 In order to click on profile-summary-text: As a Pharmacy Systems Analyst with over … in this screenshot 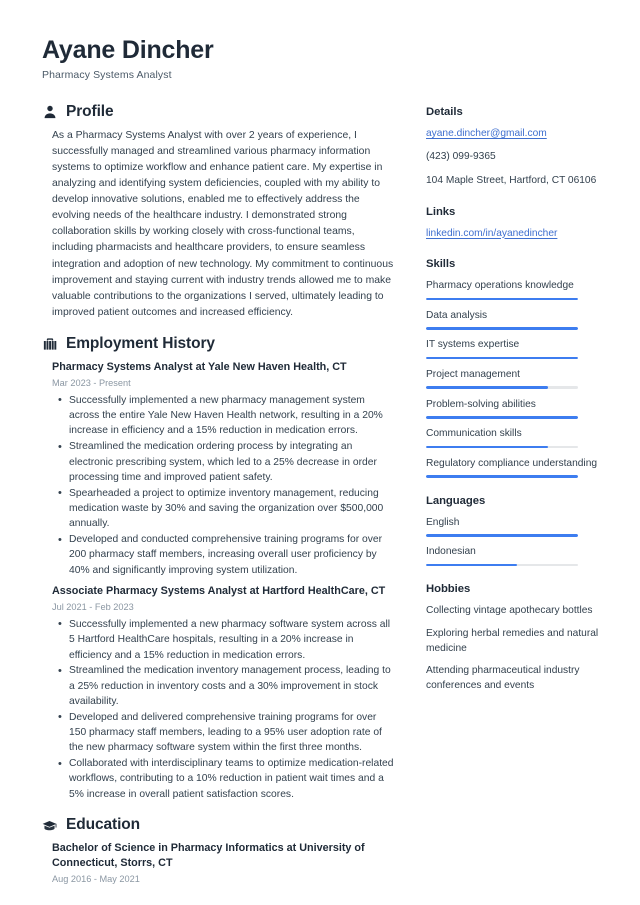, I will do `click(223, 223)`.